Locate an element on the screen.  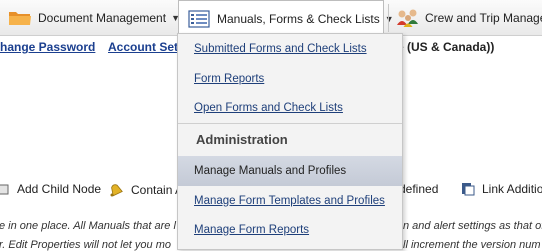
change-password-link: hange Password is located at coordinates (47, 47).